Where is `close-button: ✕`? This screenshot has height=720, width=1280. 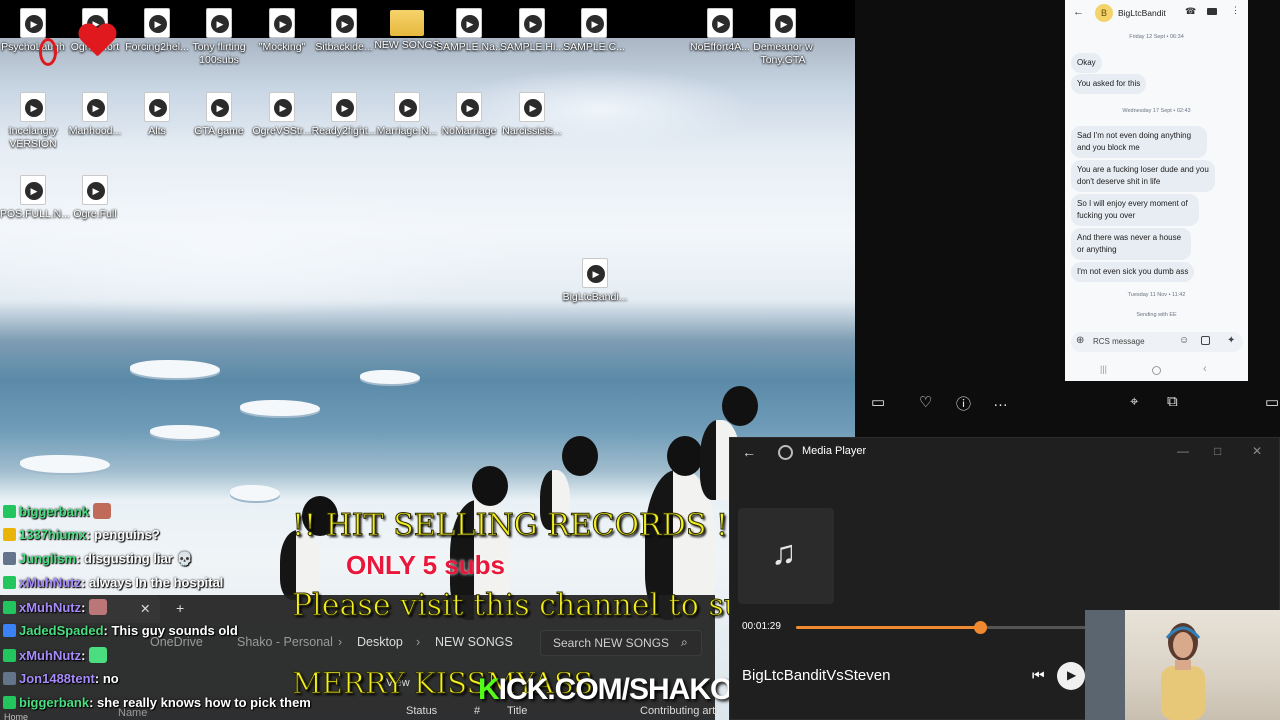
close-button: ✕ is located at coordinates (1257, 451).